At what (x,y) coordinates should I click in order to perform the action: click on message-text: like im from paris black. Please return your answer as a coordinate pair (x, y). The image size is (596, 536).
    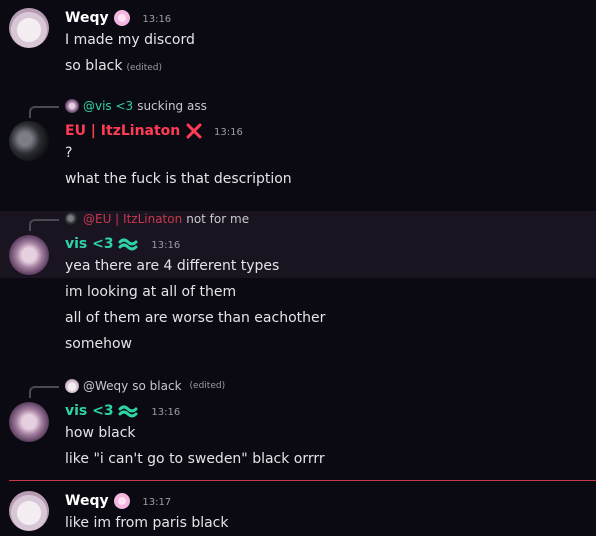
    Looking at the image, I should click on (147, 523).